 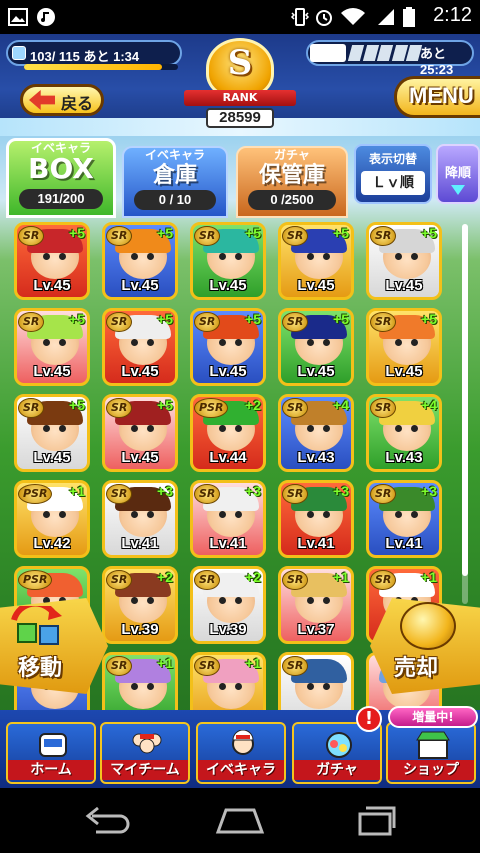 What do you see at coordinates (240, 118) in the screenshot?
I see `rank-score: 28599` at bounding box center [240, 118].